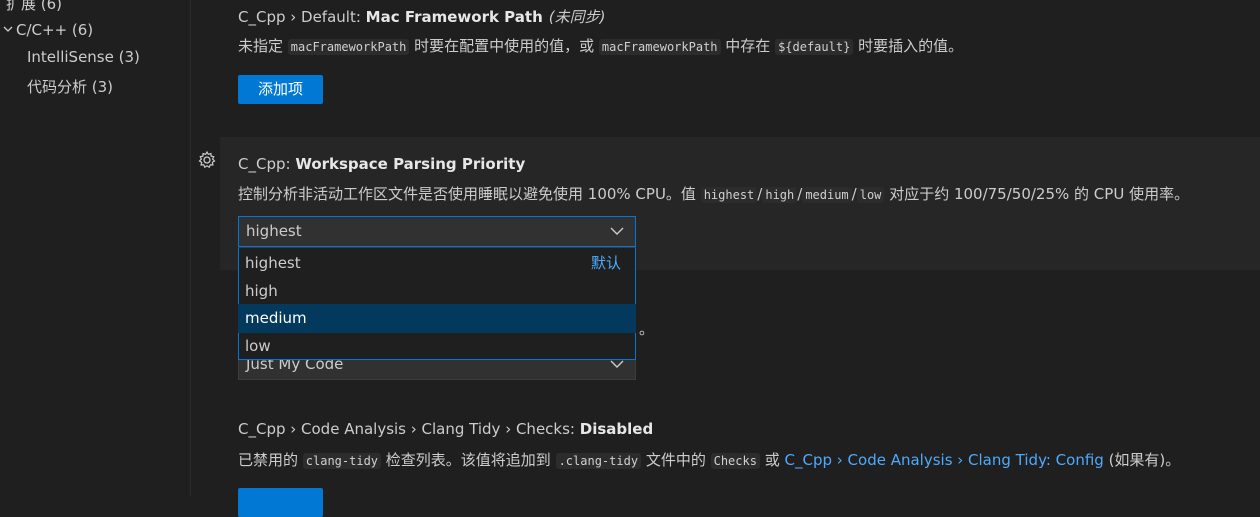 The height and width of the screenshot is (517, 1260). I want to click on workspace-parsing-priority-select: highest, so click(437, 231).